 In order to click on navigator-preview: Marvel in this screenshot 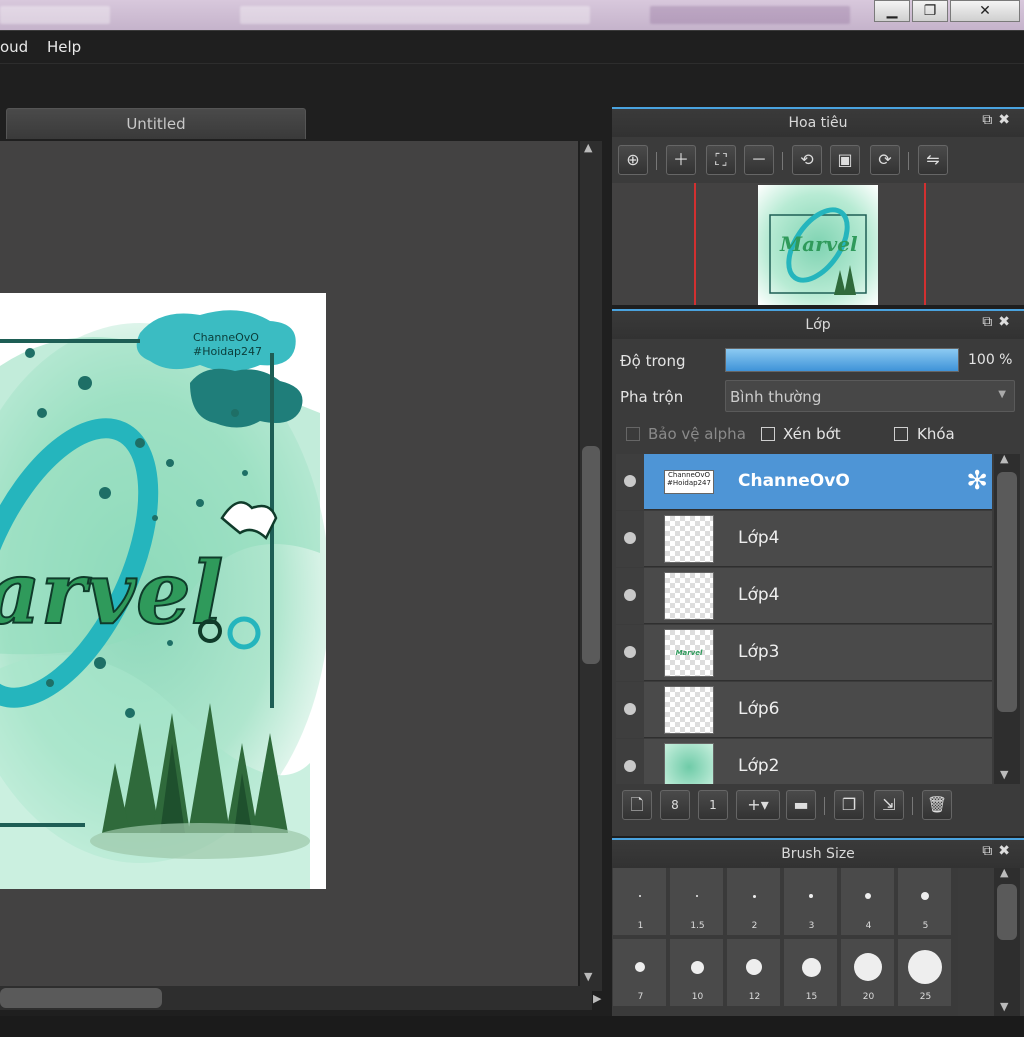, I will do `click(818, 244)`.